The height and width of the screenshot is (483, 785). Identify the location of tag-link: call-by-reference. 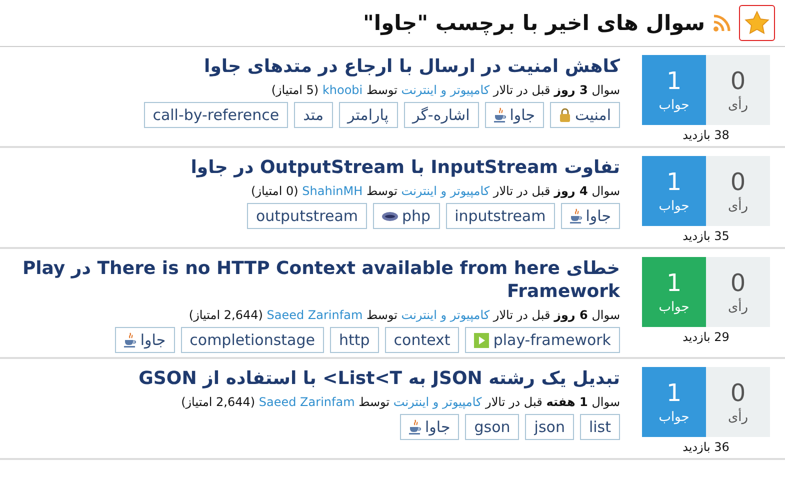
(216, 115).